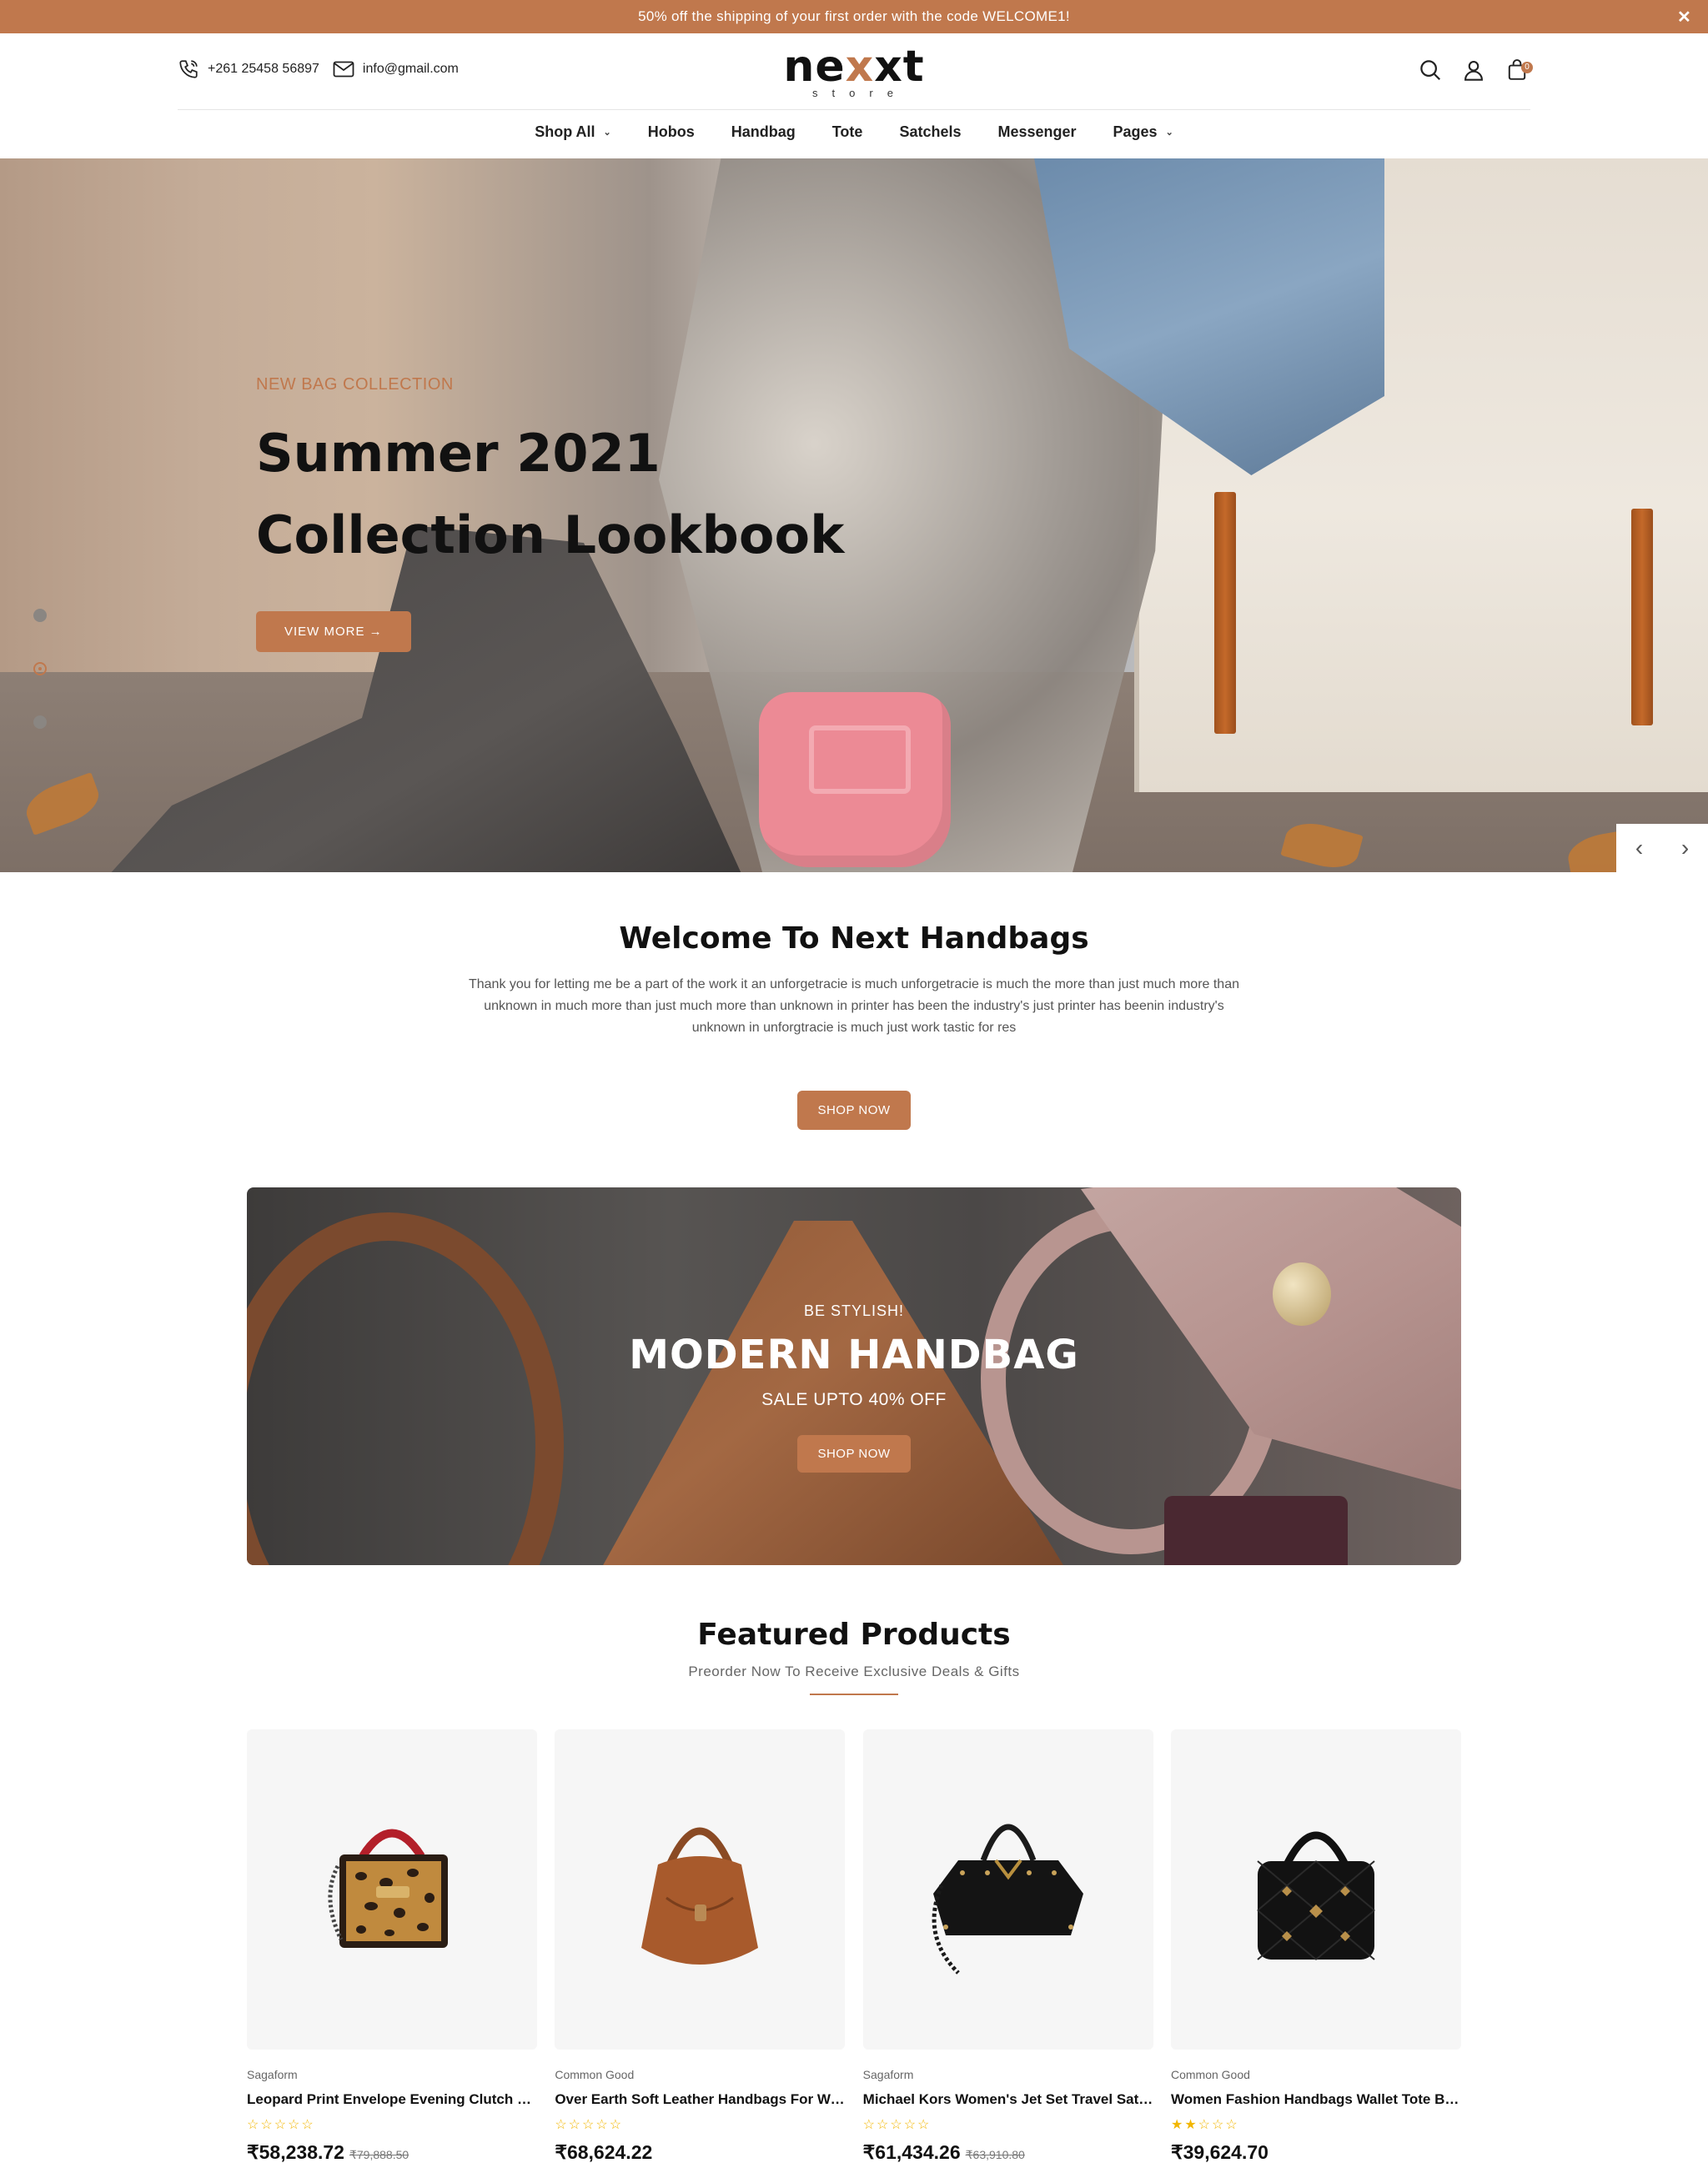  I want to click on featured-title: Featured Products, so click(854, 1635).